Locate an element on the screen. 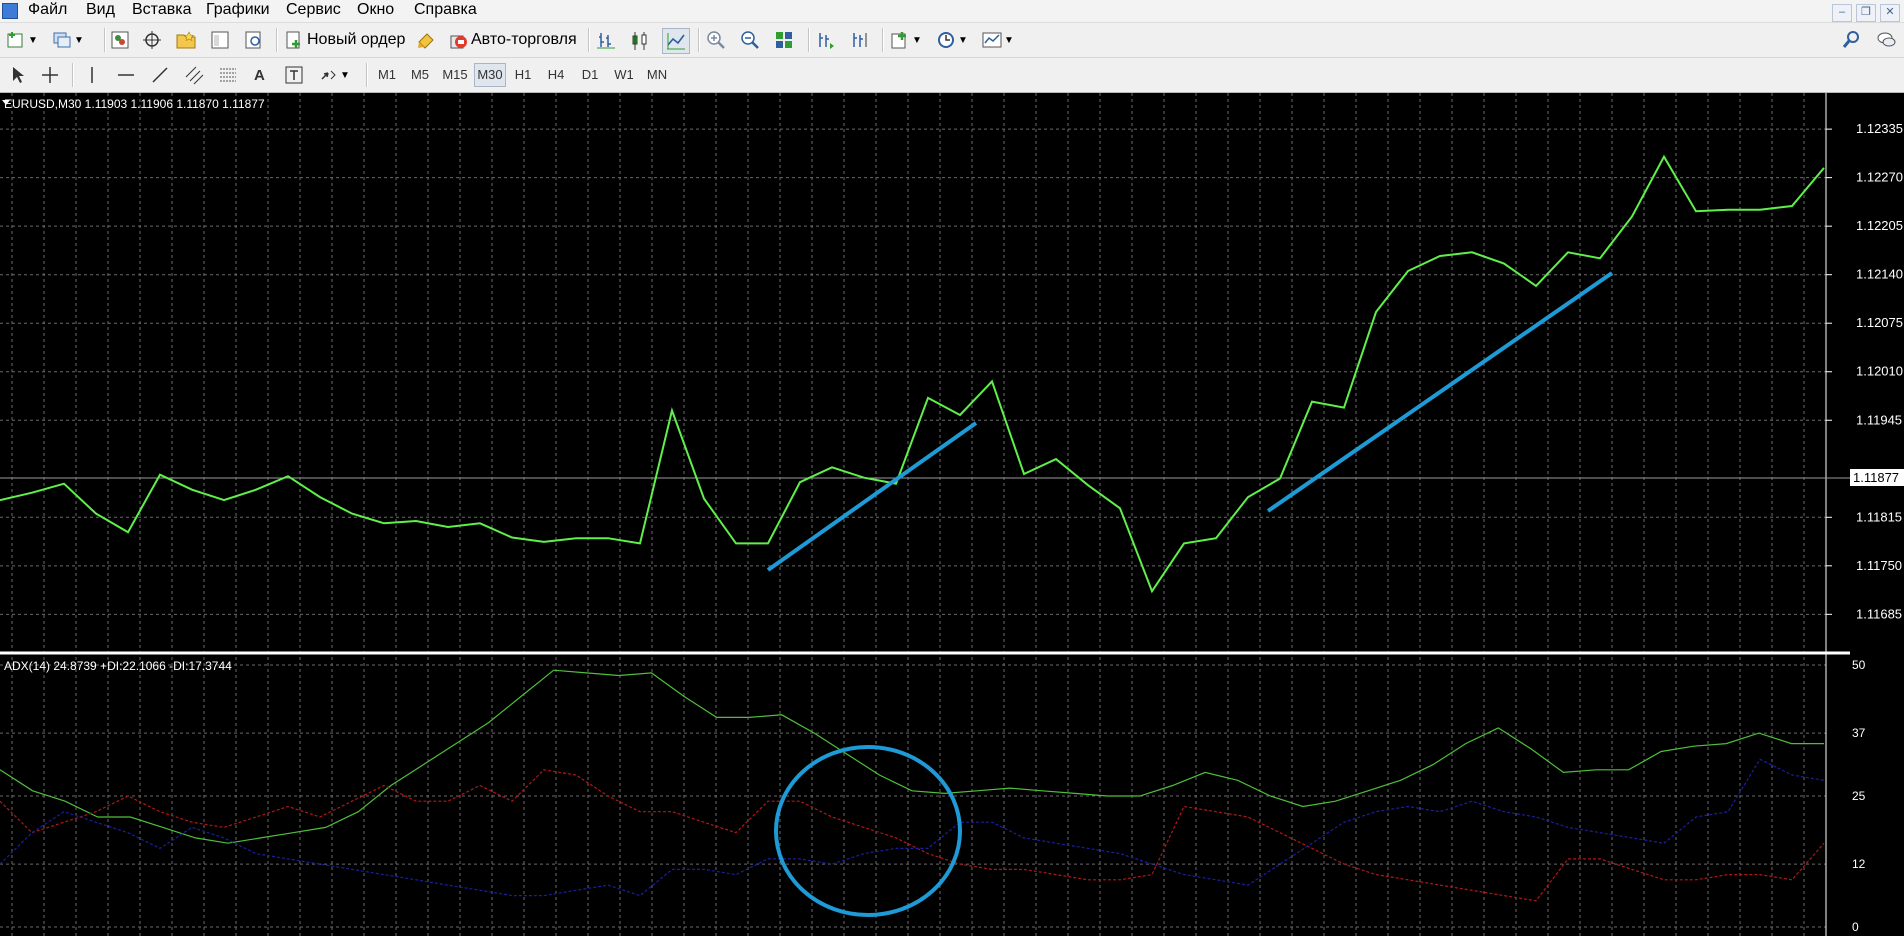  horizontal-line-icon is located at coordinates (126, 75).